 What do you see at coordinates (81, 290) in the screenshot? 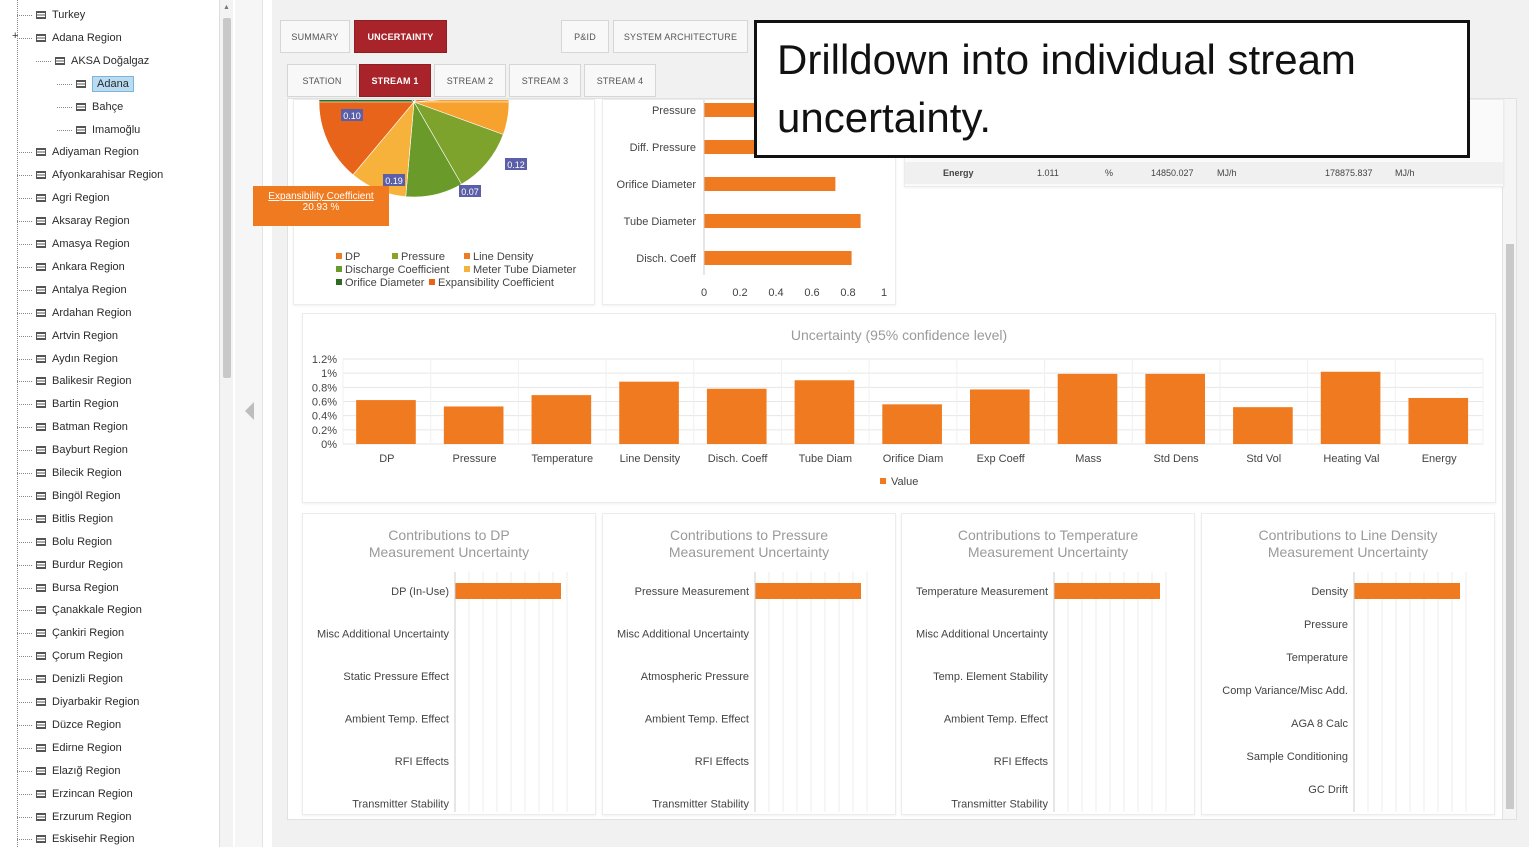
I see `tree-item-antalya-region: Antalya Region` at bounding box center [81, 290].